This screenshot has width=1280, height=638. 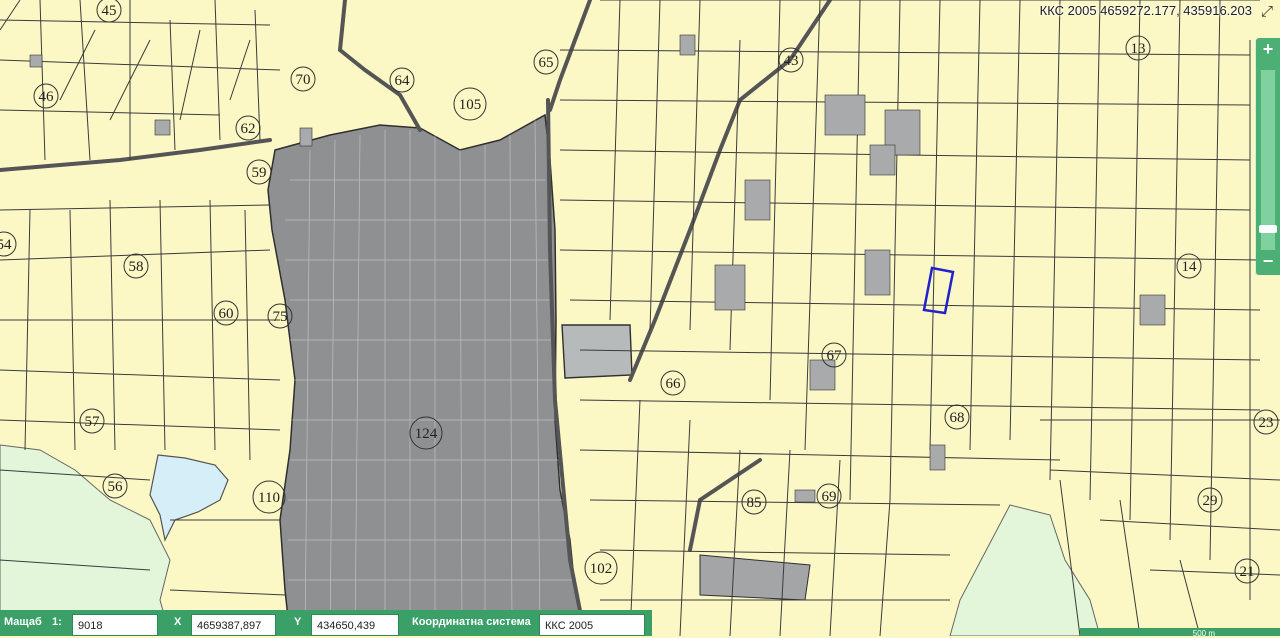 What do you see at coordinates (57, 622) in the screenshot?
I see `scale-prefix: 1:` at bounding box center [57, 622].